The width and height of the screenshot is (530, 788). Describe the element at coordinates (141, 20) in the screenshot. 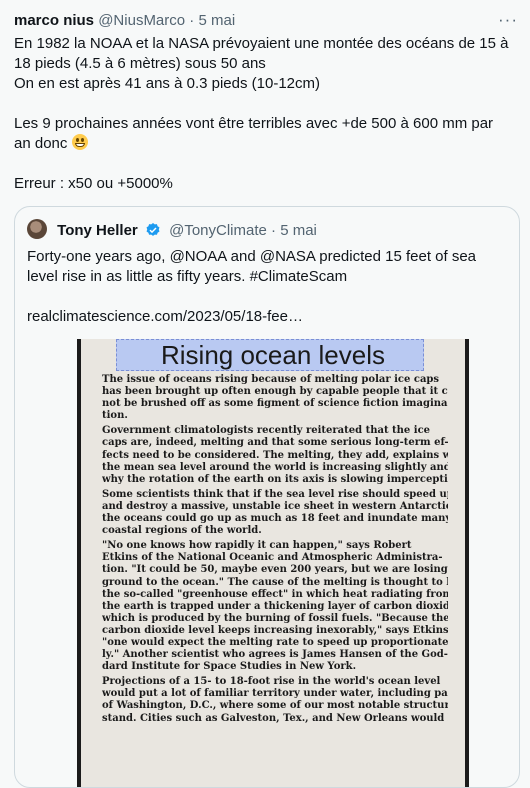

I see `author-handle: @NiusMarco` at that location.